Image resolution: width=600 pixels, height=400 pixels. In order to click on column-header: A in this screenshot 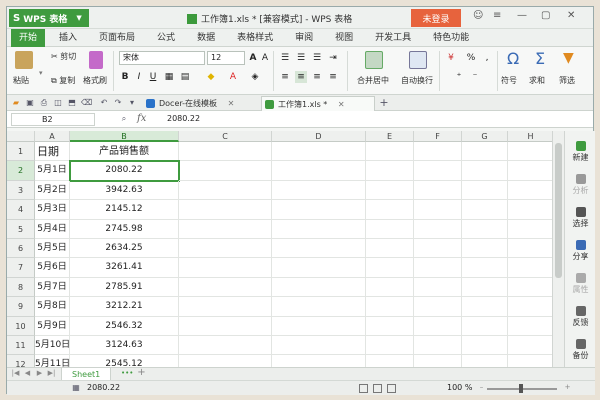, I will do `click(52, 136)`.